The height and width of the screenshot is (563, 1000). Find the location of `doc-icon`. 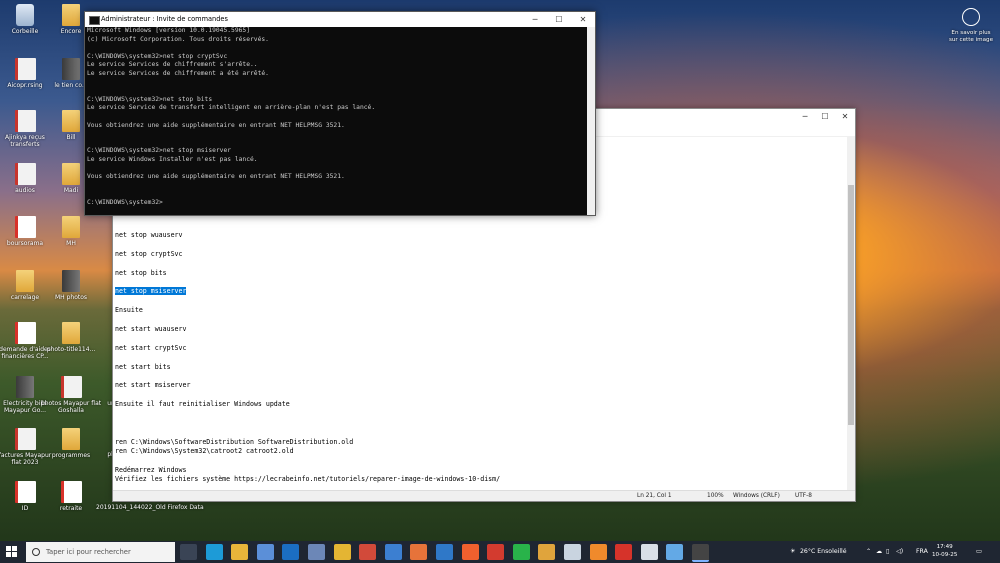

doc-icon is located at coordinates (25, 121).